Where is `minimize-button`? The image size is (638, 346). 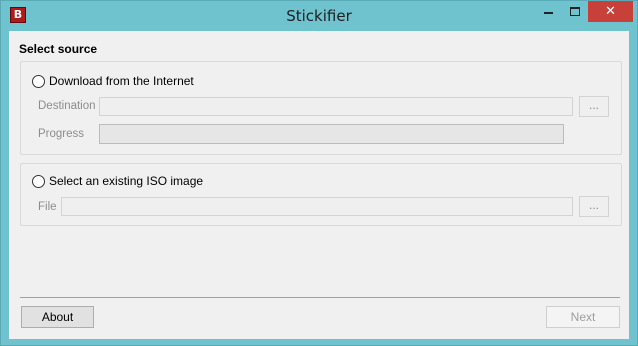 minimize-button is located at coordinates (549, 11).